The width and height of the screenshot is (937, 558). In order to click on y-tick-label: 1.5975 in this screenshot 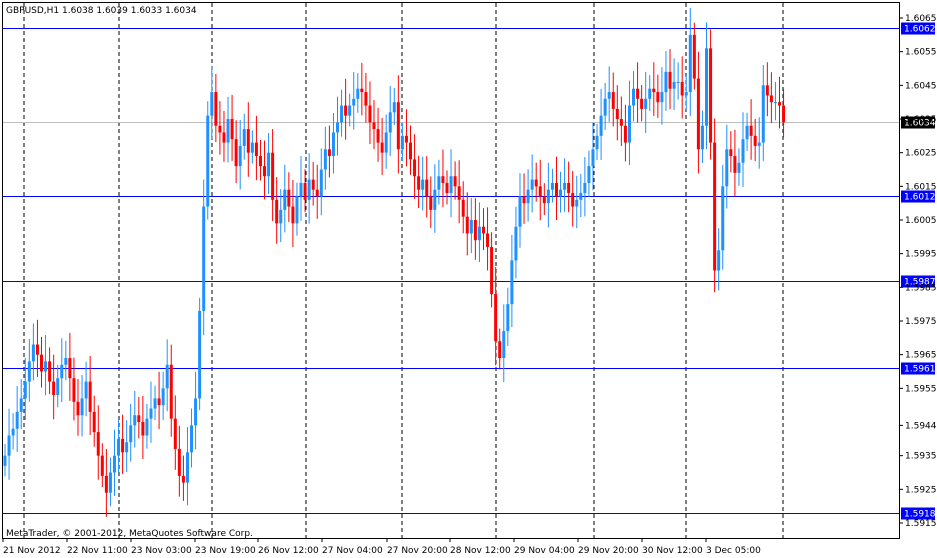, I will do `click(921, 322)`.